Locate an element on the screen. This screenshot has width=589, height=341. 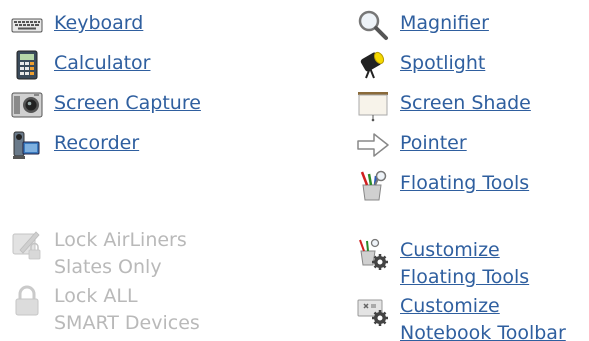
screen-shade-link: Screen Shade is located at coordinates (465, 103).